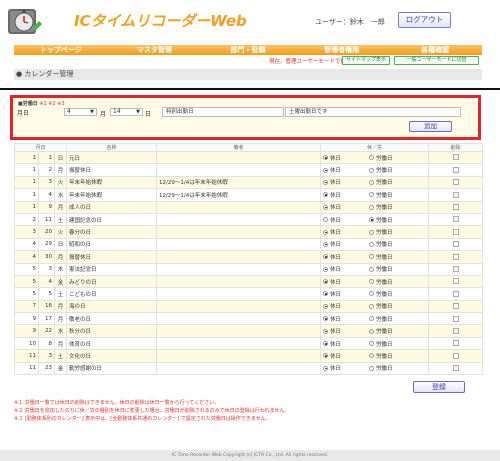  Describe the element at coordinates (248, 368) in the screenshot. I see `table-row: 11 23 金勤労感謝の日 休日 労働日` at that location.